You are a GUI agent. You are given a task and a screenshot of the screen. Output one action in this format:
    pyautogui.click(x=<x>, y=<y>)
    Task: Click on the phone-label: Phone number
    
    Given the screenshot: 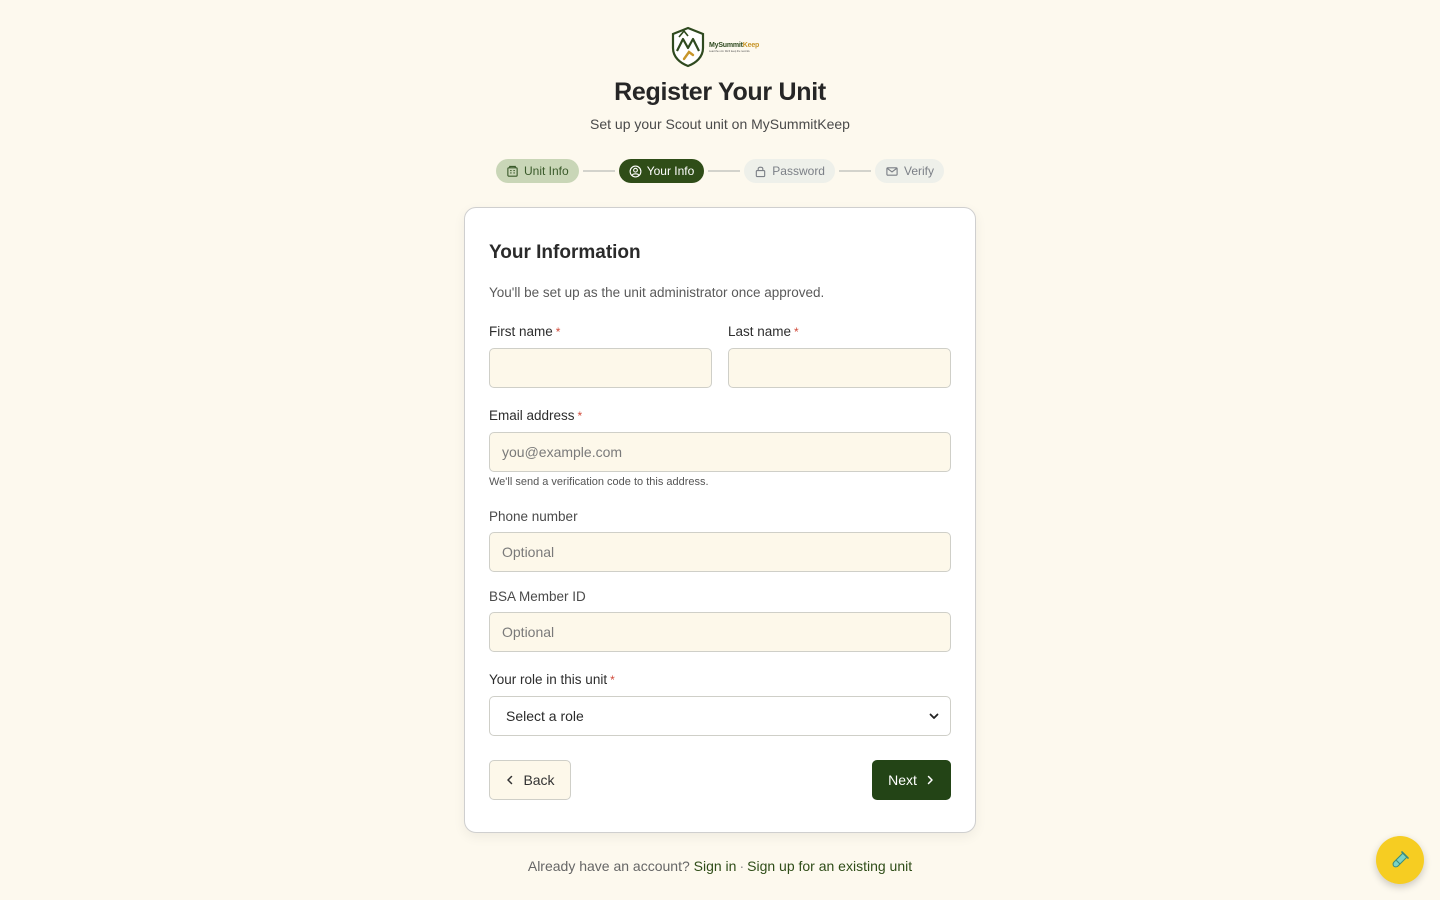 What is the action you would take?
    pyautogui.click(x=533, y=516)
    